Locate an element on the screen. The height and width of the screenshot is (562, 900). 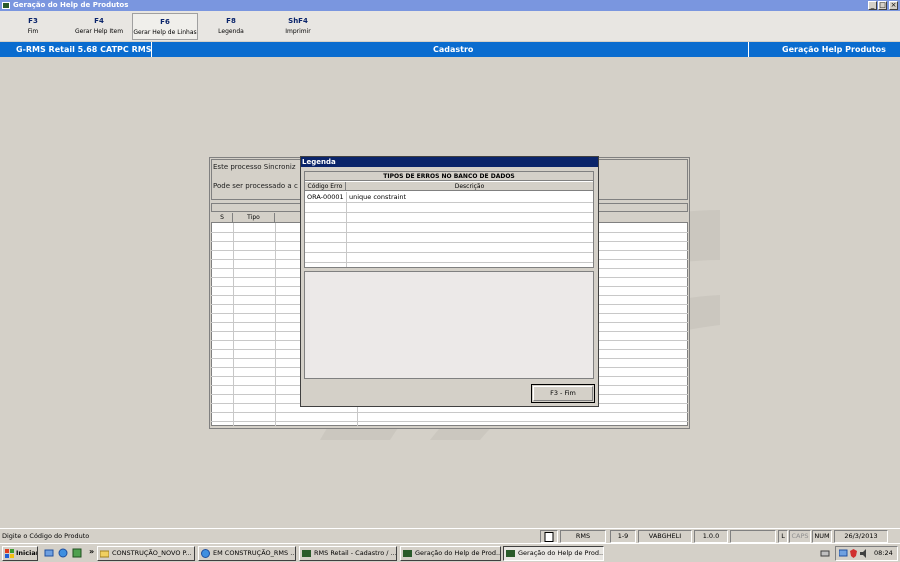
legend-dialog-title: Legenda is located at coordinates (449, 162).